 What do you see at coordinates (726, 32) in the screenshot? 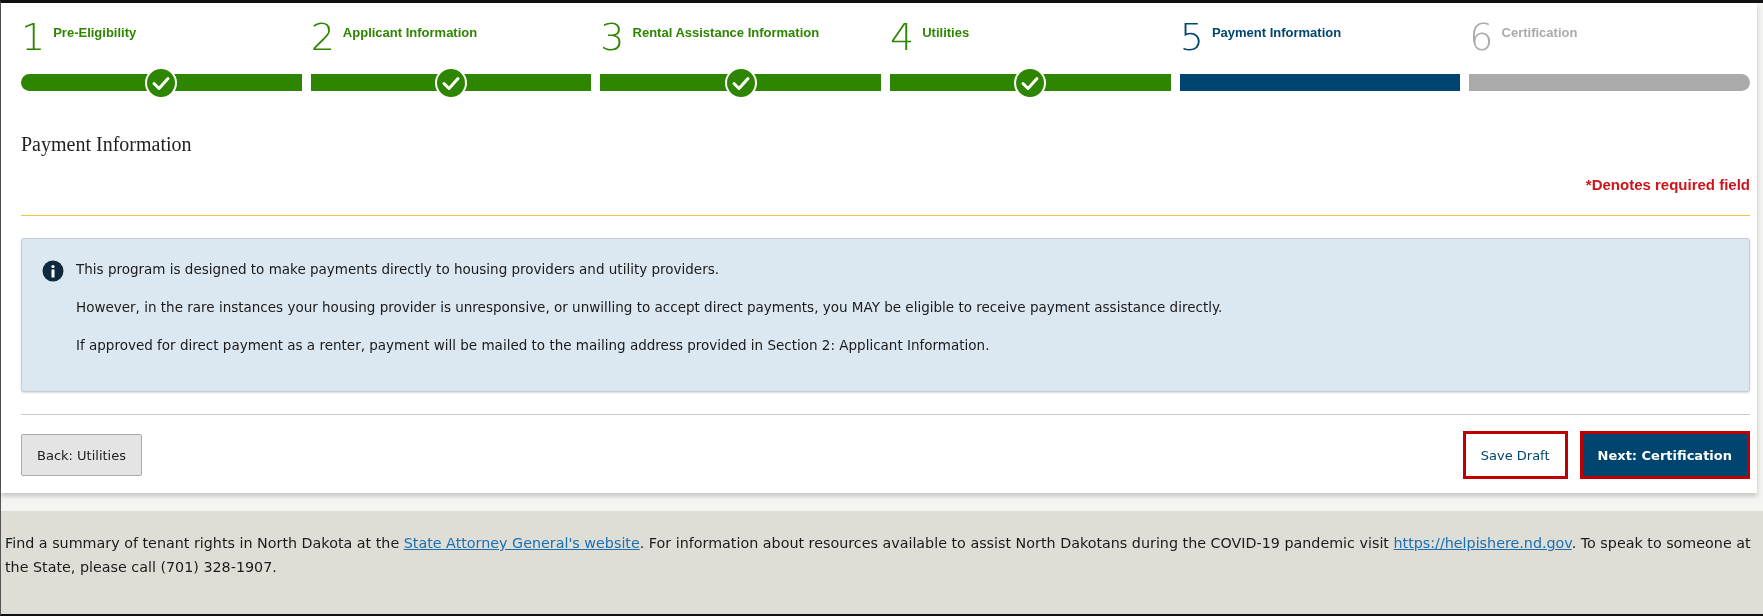
I see `step-label: Rental Assistance Information` at bounding box center [726, 32].